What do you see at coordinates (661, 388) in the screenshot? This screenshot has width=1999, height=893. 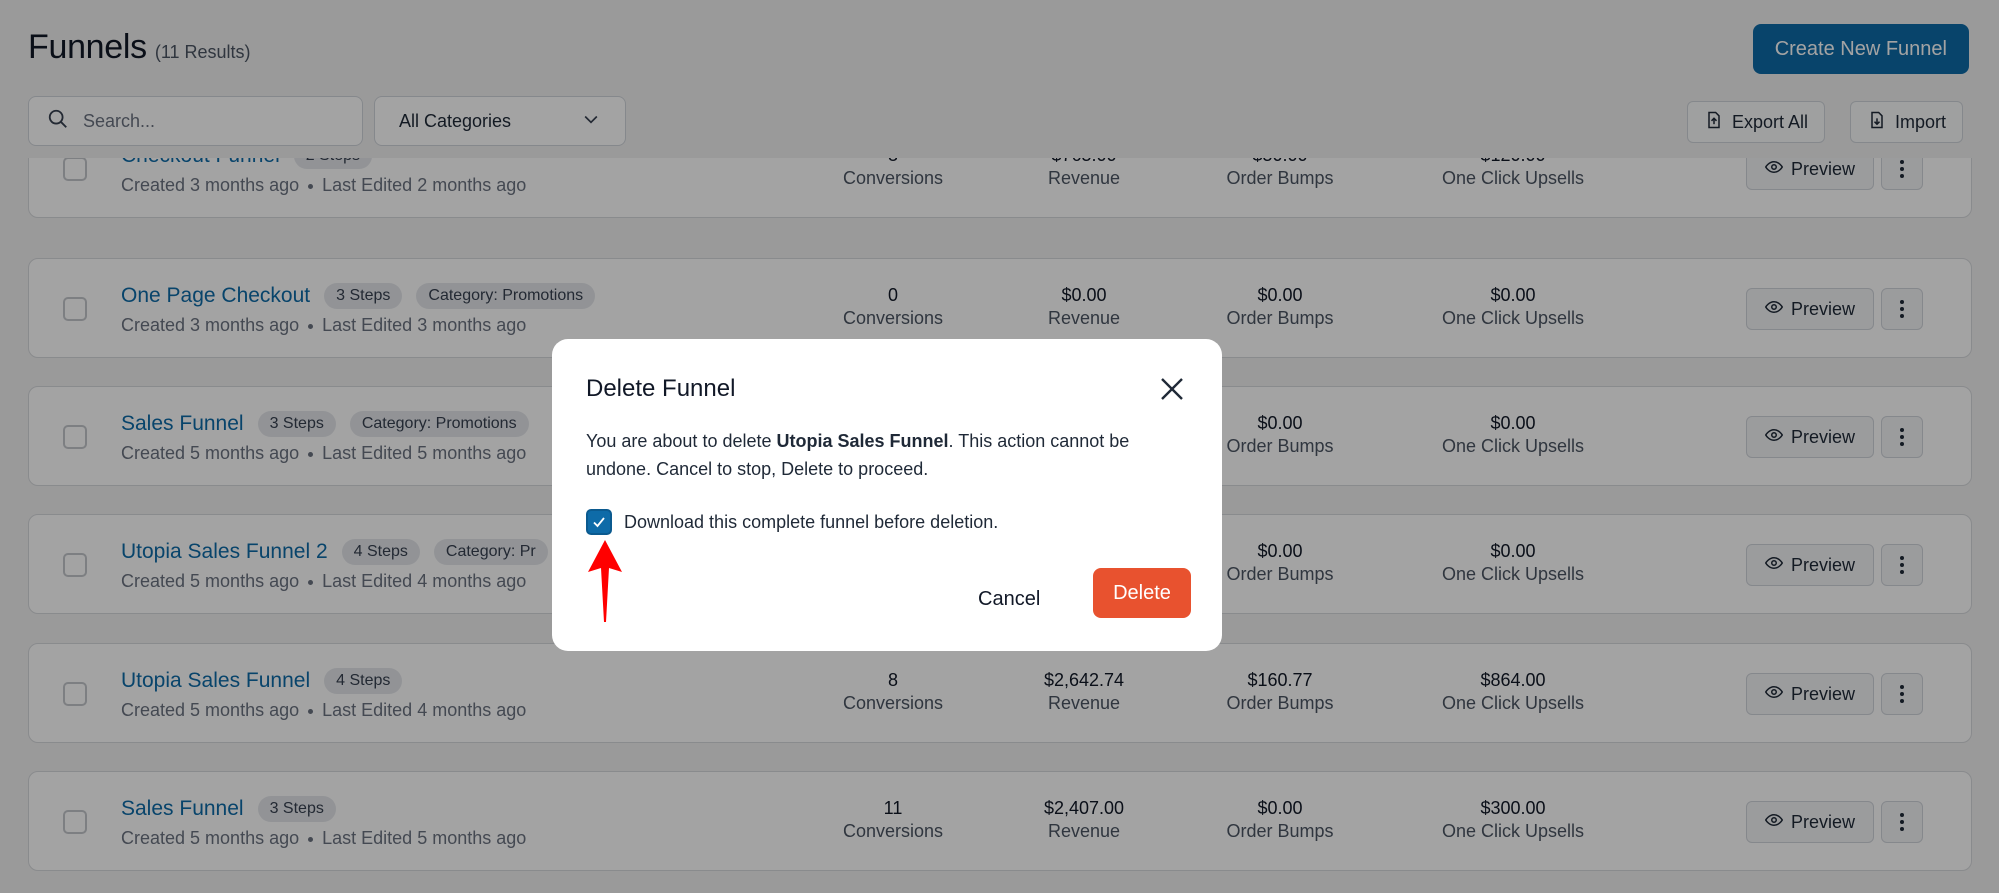 I see `dialog-title: Delete Funnel` at bounding box center [661, 388].